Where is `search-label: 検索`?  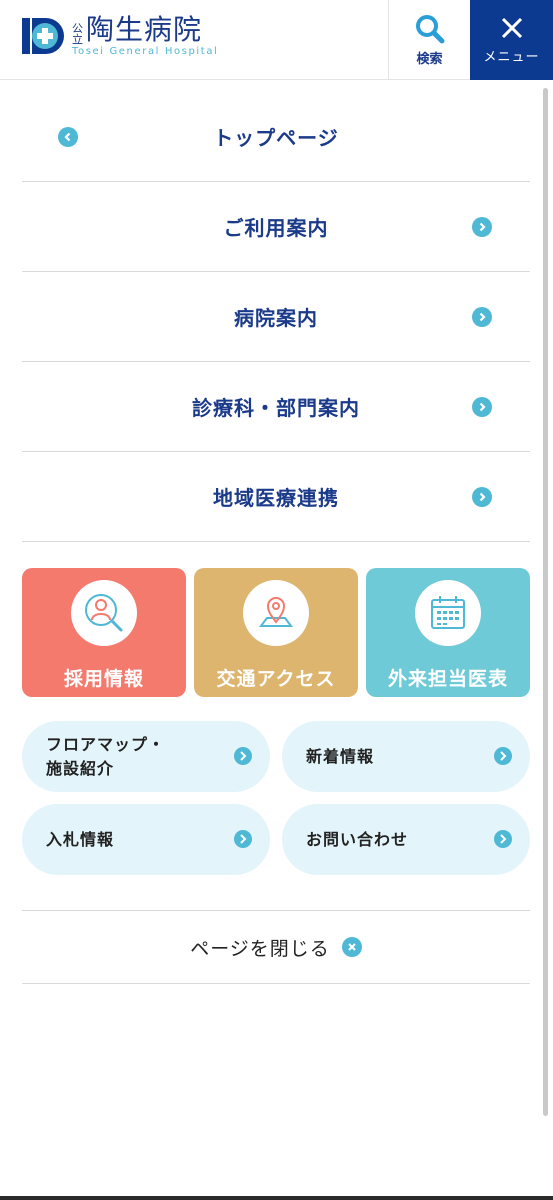 search-label: 検索 is located at coordinates (429, 59).